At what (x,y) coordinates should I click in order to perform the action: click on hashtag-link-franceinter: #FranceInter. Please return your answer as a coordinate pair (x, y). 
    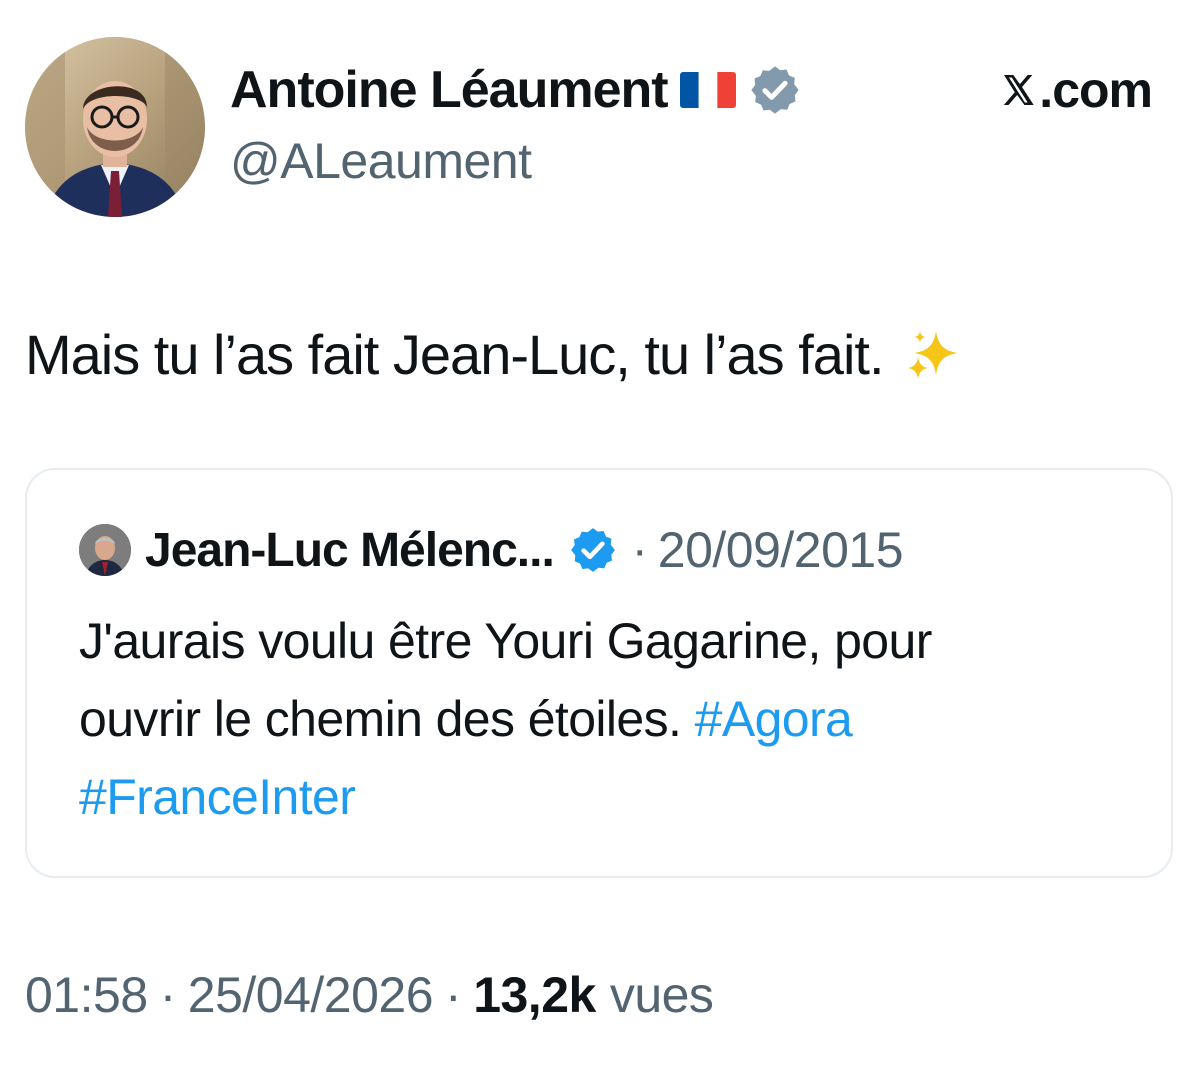
    Looking at the image, I should click on (217, 797).